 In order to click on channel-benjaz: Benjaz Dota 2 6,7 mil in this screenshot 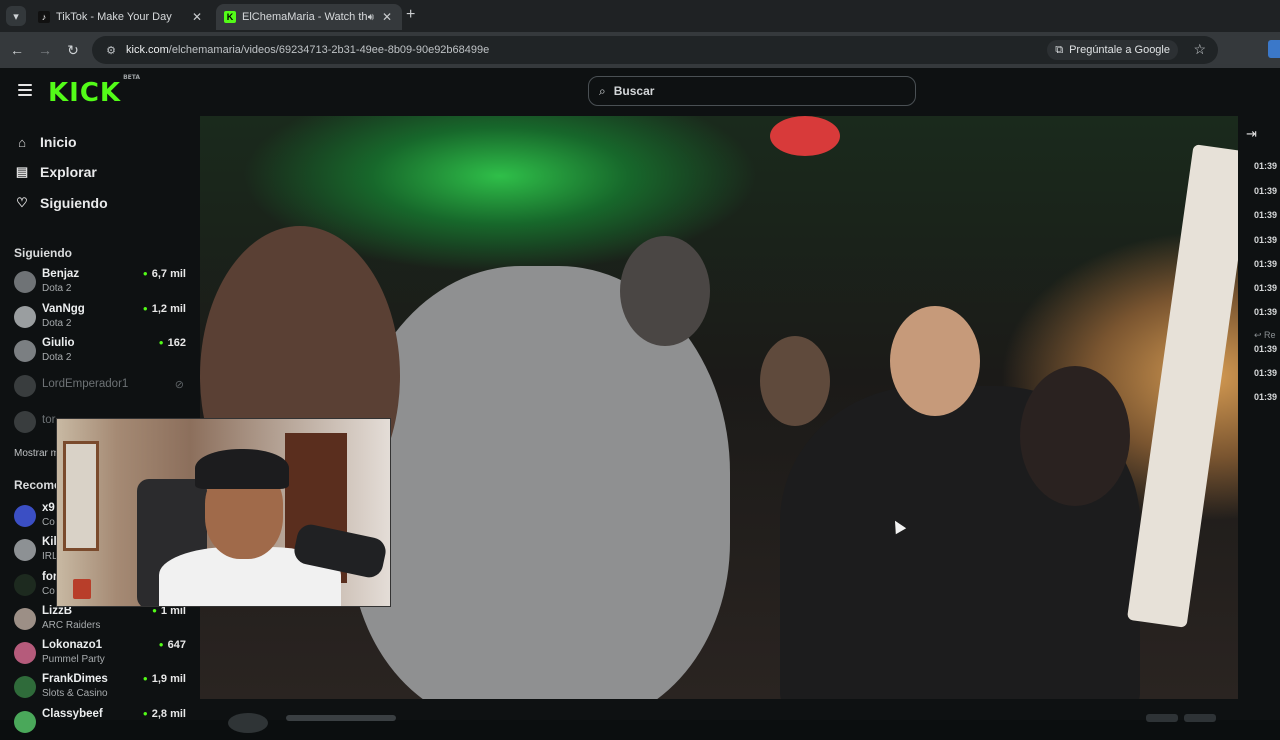, I will do `click(102, 284)`.